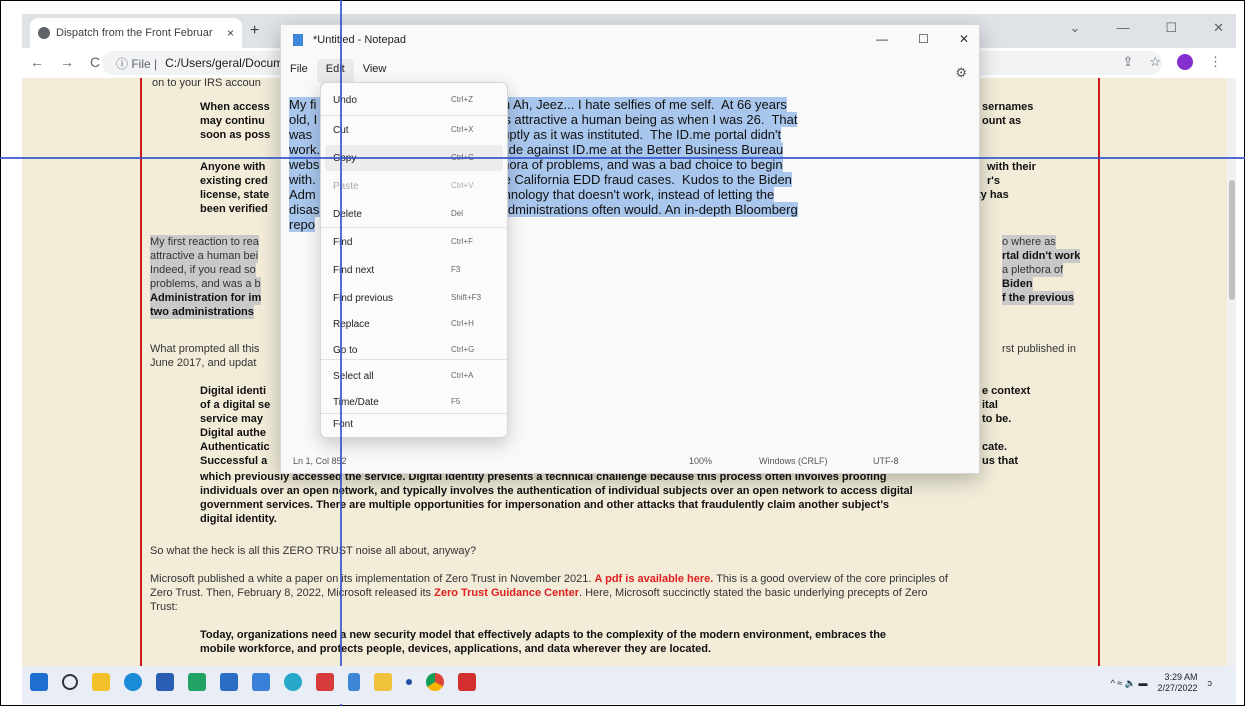  I want to click on pdf-link: A pdf is available here., so click(654, 579).